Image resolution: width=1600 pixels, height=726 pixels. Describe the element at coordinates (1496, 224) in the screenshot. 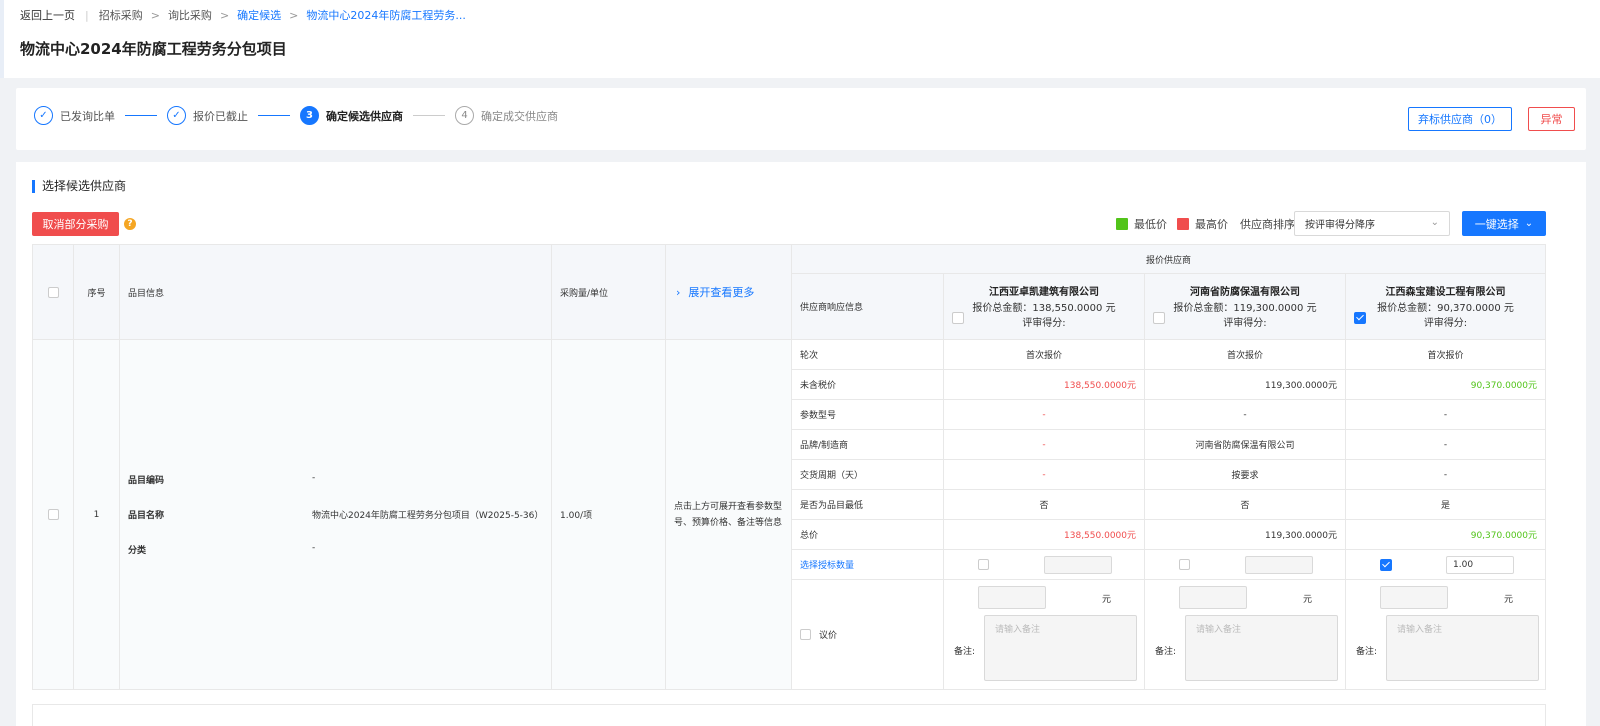

I see `one-click-label: 一键选择` at that location.